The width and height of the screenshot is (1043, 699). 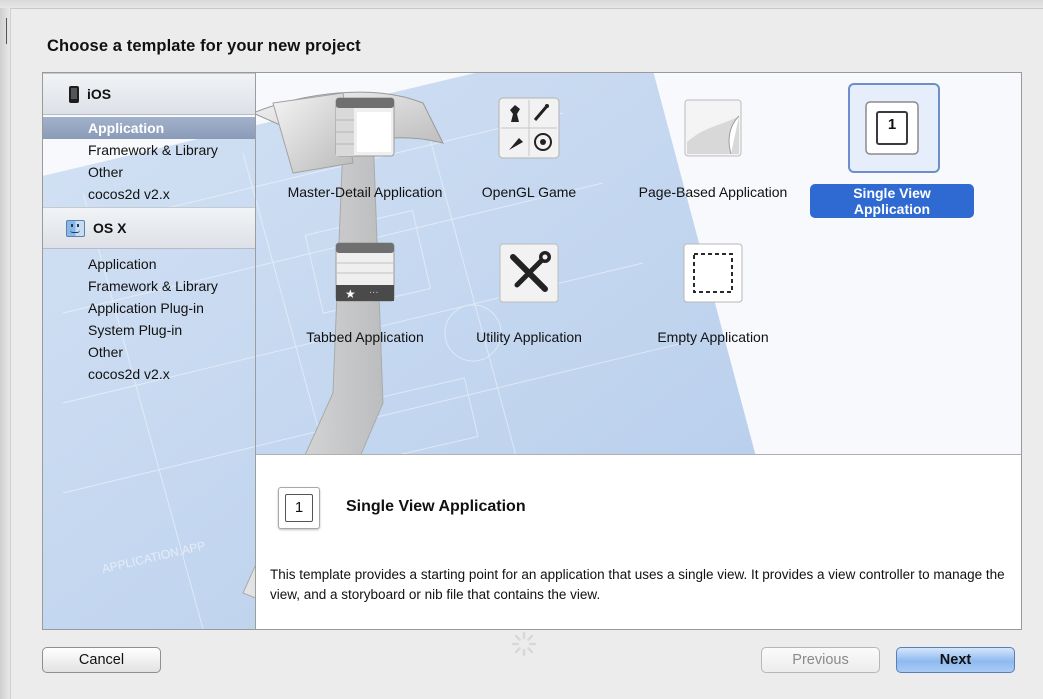 I want to click on tabbed-icon: ★ ···, so click(x=365, y=272).